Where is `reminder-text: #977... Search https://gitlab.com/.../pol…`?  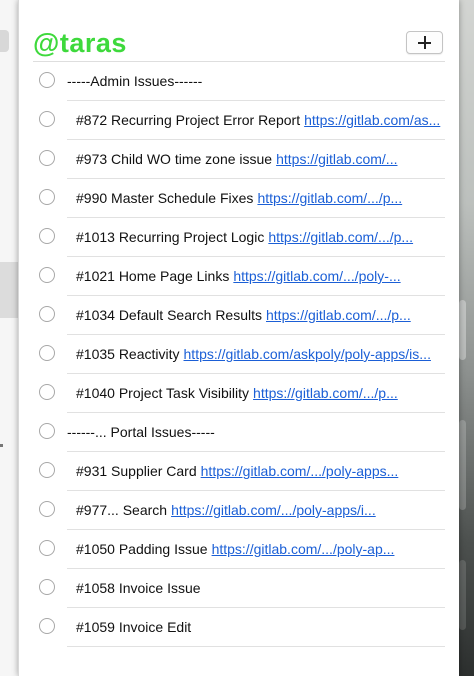
reminder-text: #977... Search https://gitlab.com/.../pol… is located at coordinates (264, 510).